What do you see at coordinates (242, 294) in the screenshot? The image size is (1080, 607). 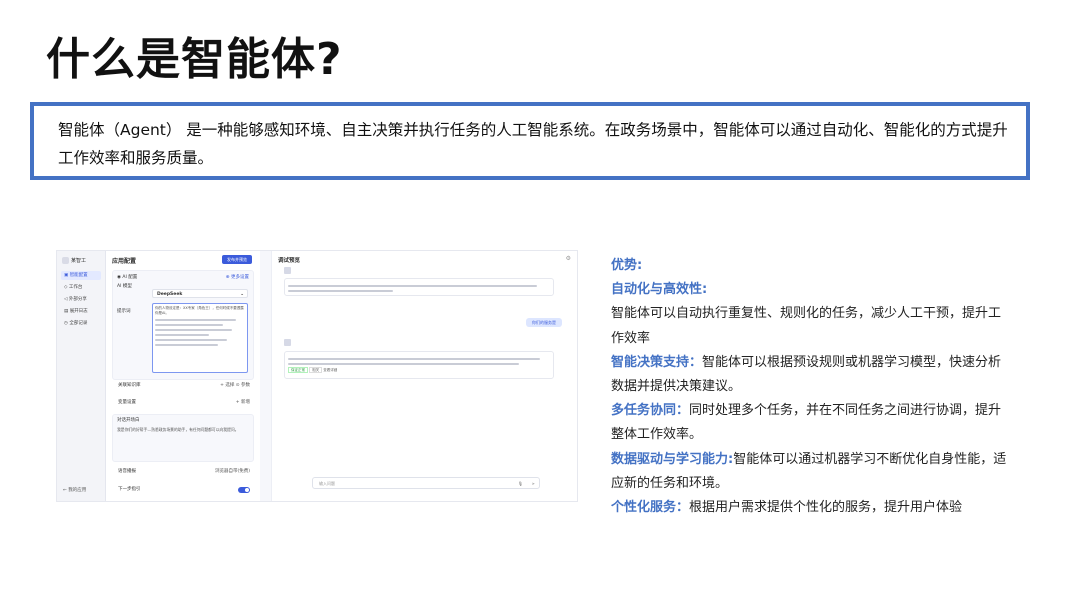 I see `chevron-down-icon: ⌄` at bounding box center [242, 294].